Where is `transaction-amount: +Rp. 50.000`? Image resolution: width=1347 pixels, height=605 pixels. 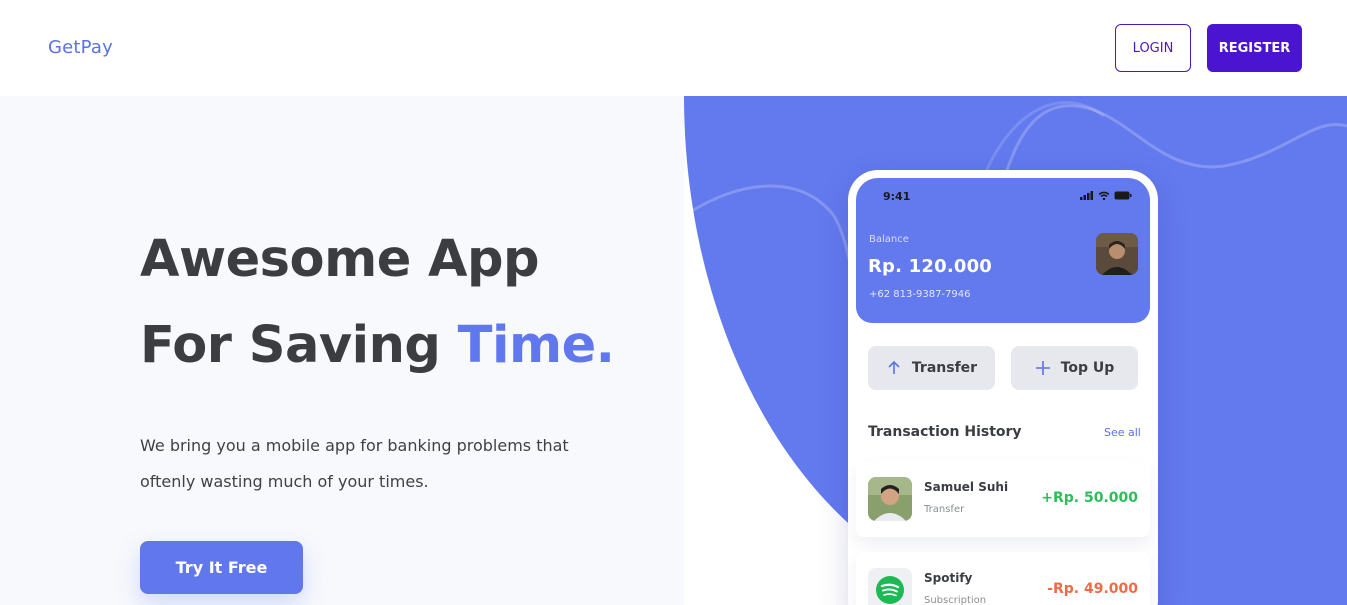
transaction-amount: +Rp. 50.000 is located at coordinates (1089, 498).